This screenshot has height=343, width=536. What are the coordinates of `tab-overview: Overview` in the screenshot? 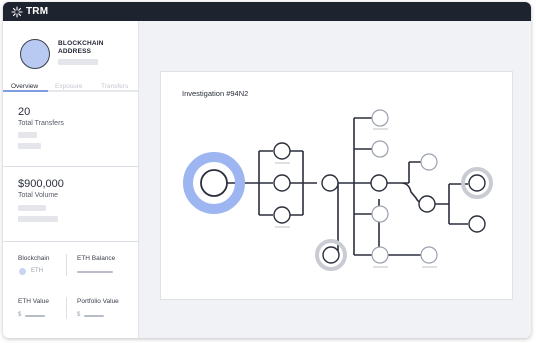 It's located at (24, 86).